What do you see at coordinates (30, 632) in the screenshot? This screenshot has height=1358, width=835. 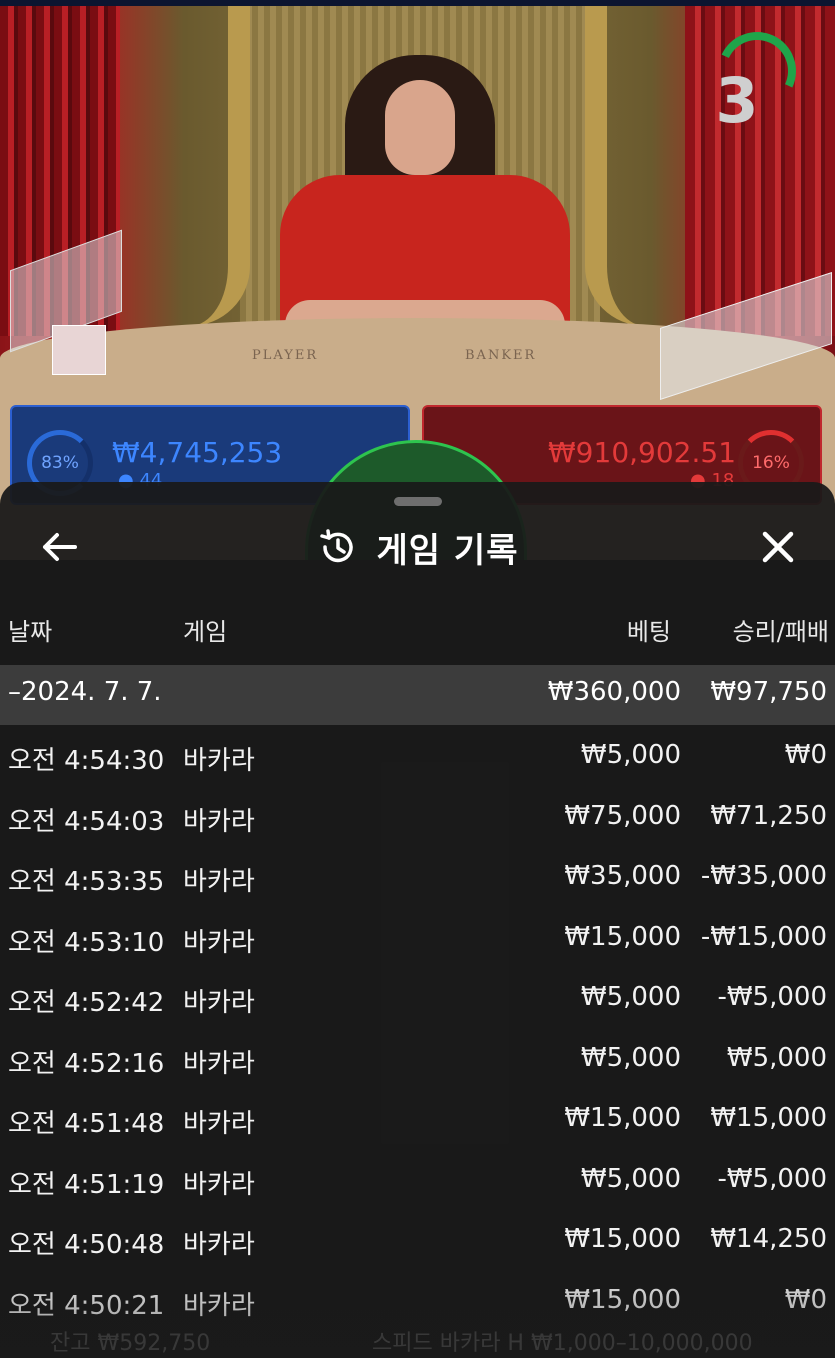 I see `column-date: 날짜` at bounding box center [30, 632].